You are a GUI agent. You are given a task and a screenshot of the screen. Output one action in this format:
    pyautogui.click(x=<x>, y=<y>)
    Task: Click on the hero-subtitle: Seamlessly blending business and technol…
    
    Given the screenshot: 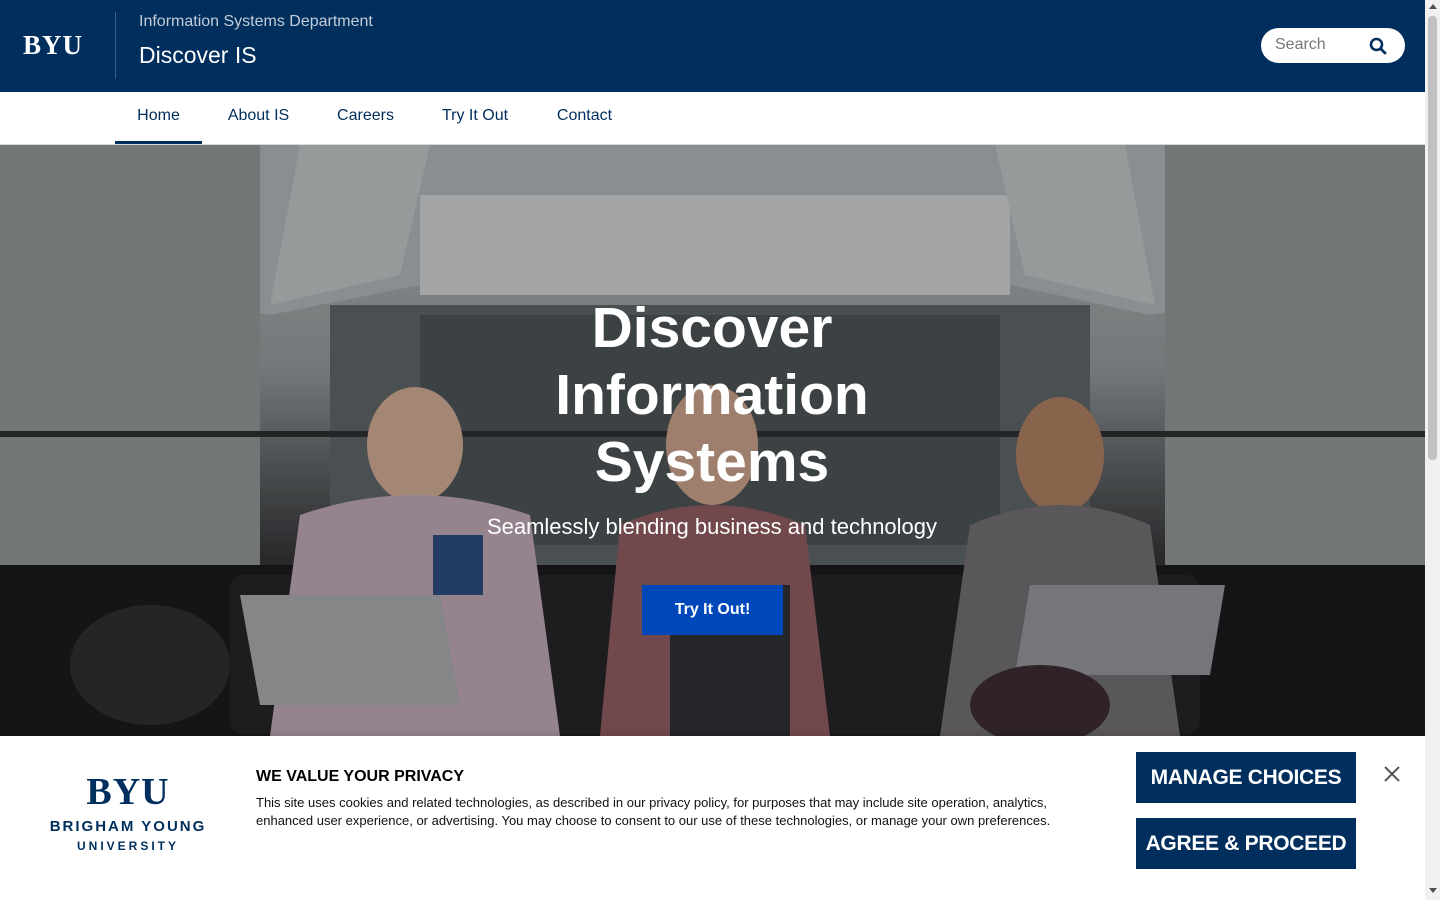 What is the action you would take?
    pyautogui.click(x=712, y=526)
    